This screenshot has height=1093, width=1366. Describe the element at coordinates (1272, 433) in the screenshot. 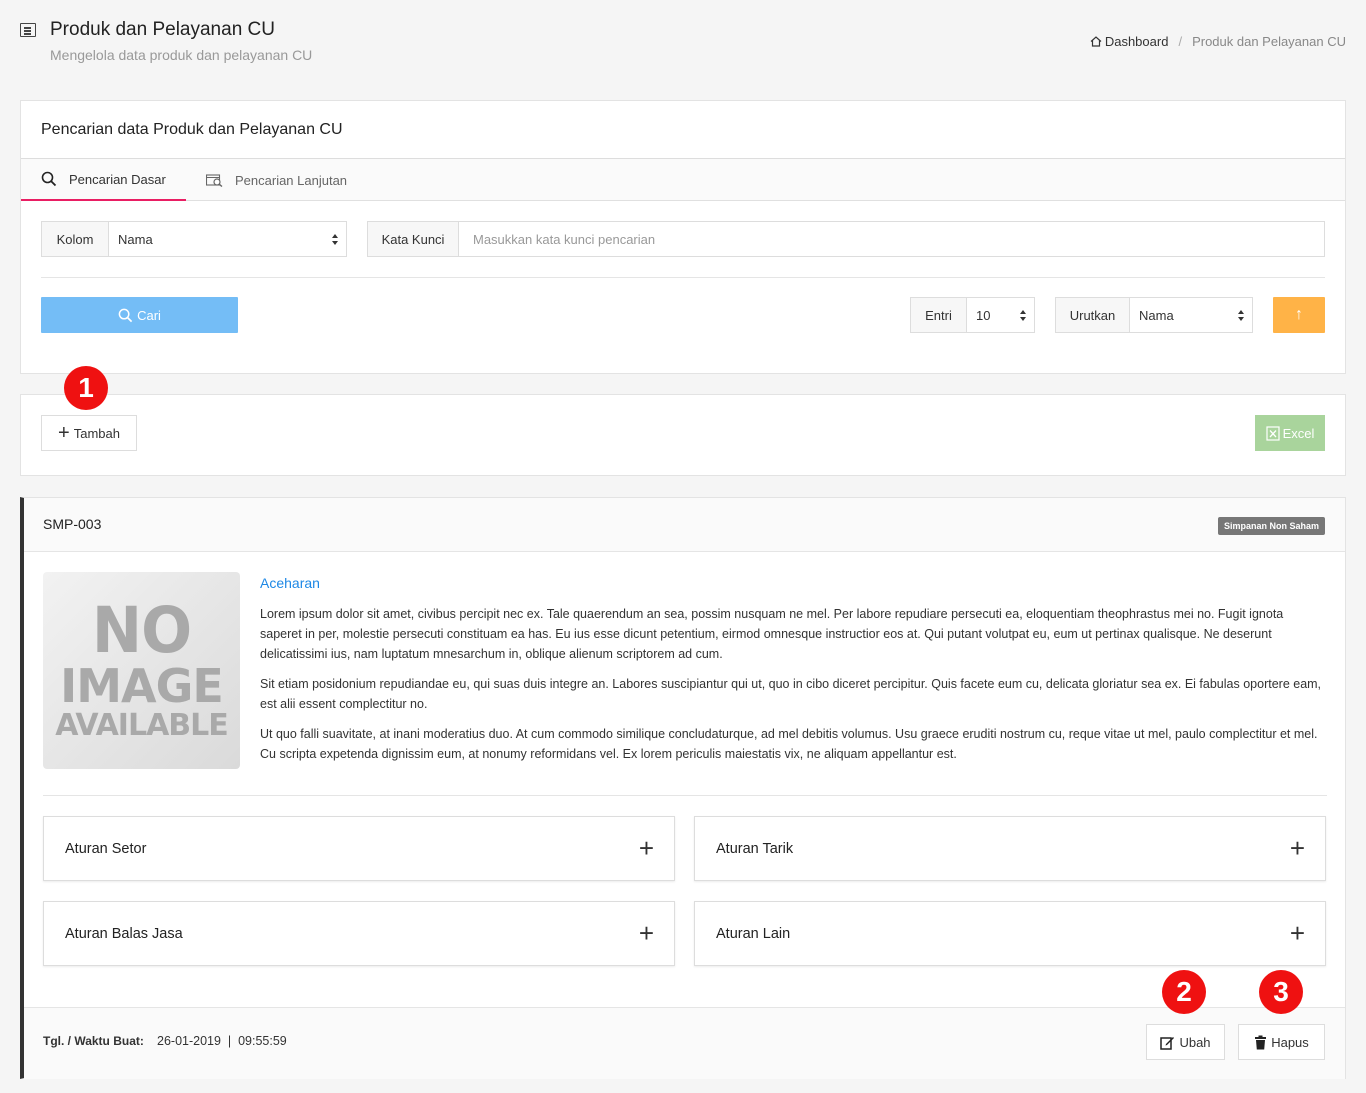

I see `excel-icon` at that location.